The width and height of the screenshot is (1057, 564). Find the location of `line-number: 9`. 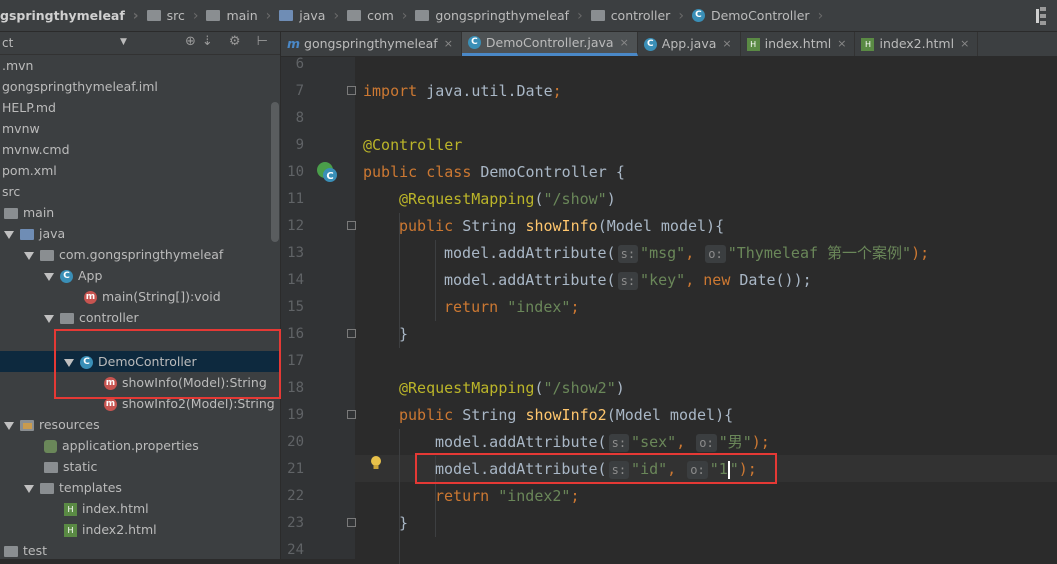

line-number: 9 is located at coordinates (299, 145).